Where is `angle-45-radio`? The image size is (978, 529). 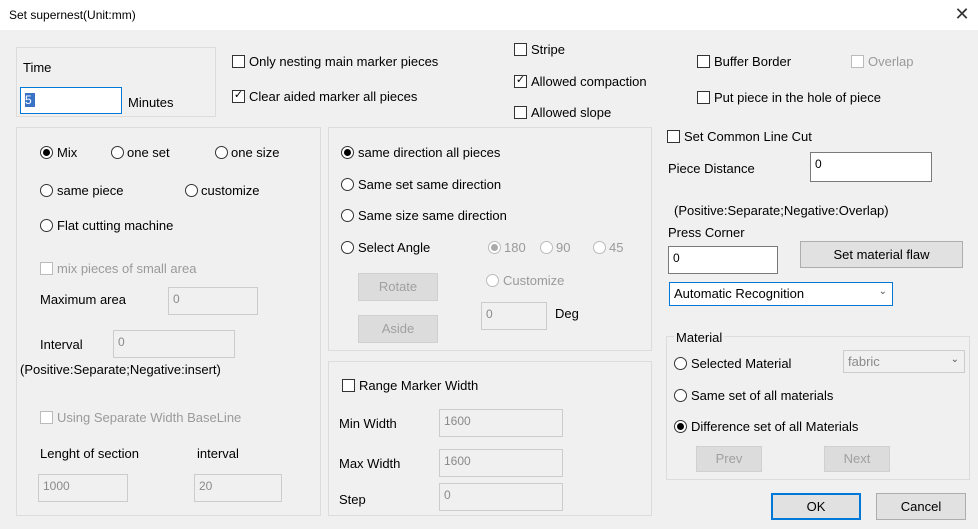 angle-45-radio is located at coordinates (599, 247).